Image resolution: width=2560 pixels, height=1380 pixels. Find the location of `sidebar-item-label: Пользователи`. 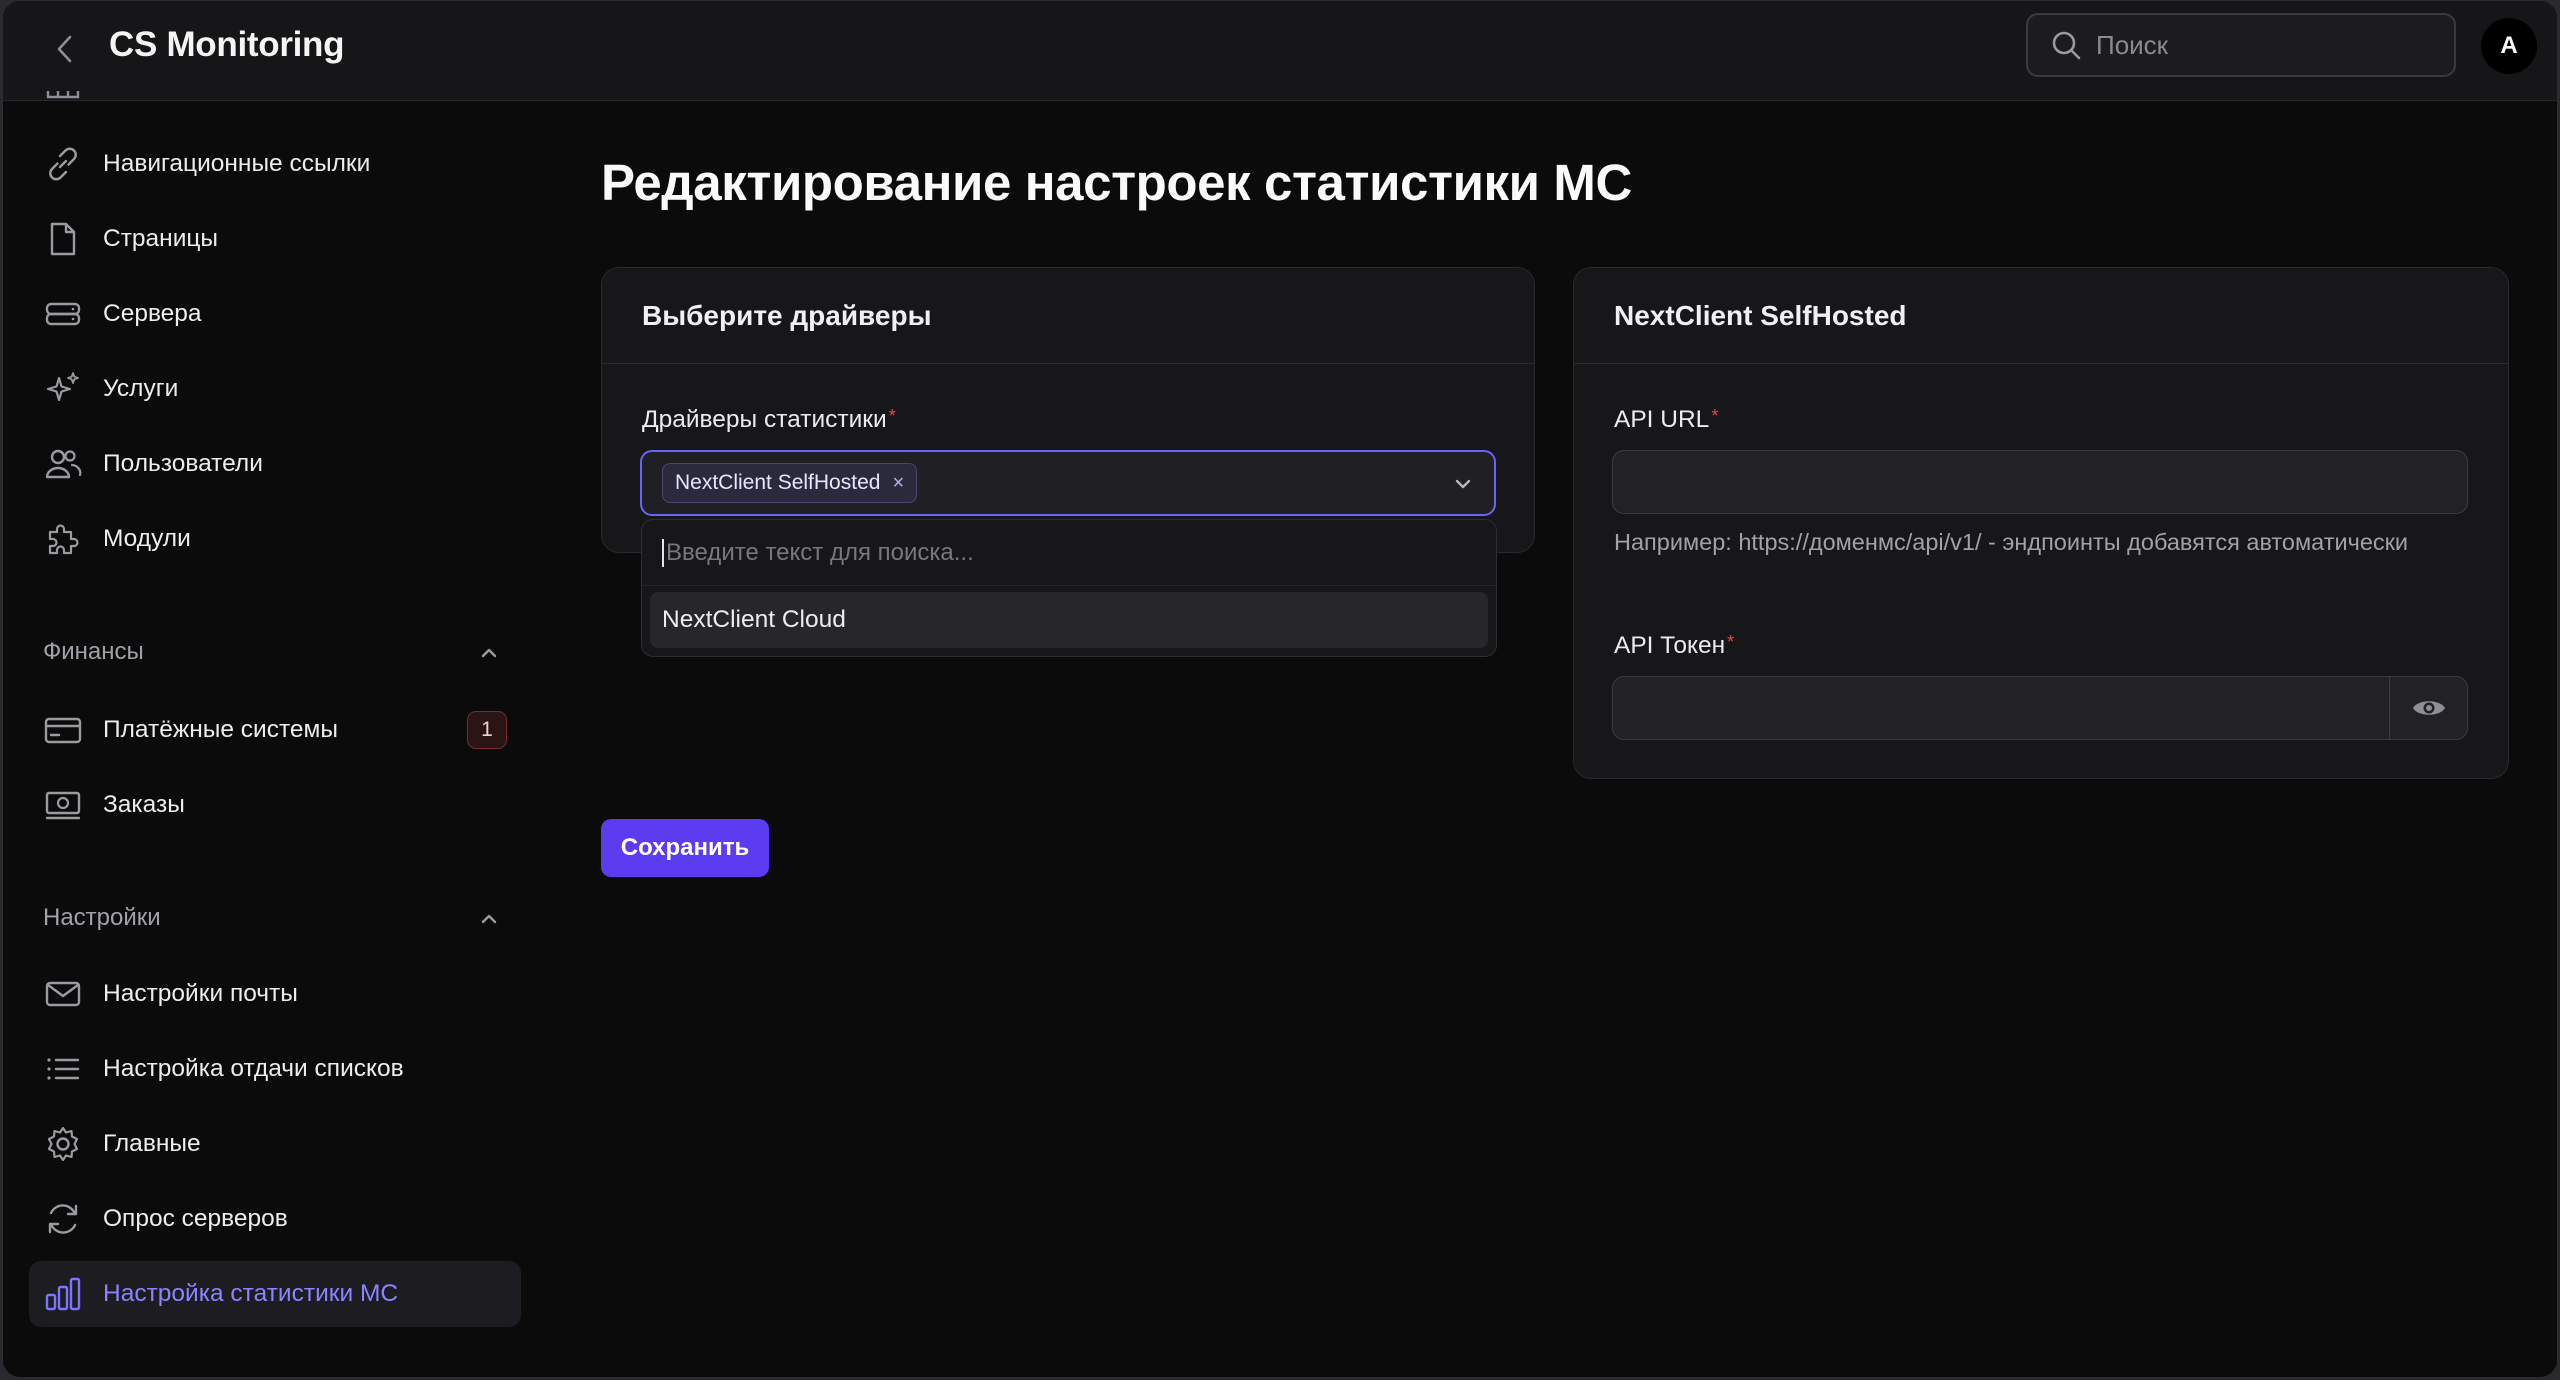

sidebar-item-label: Пользователи is located at coordinates (183, 463).